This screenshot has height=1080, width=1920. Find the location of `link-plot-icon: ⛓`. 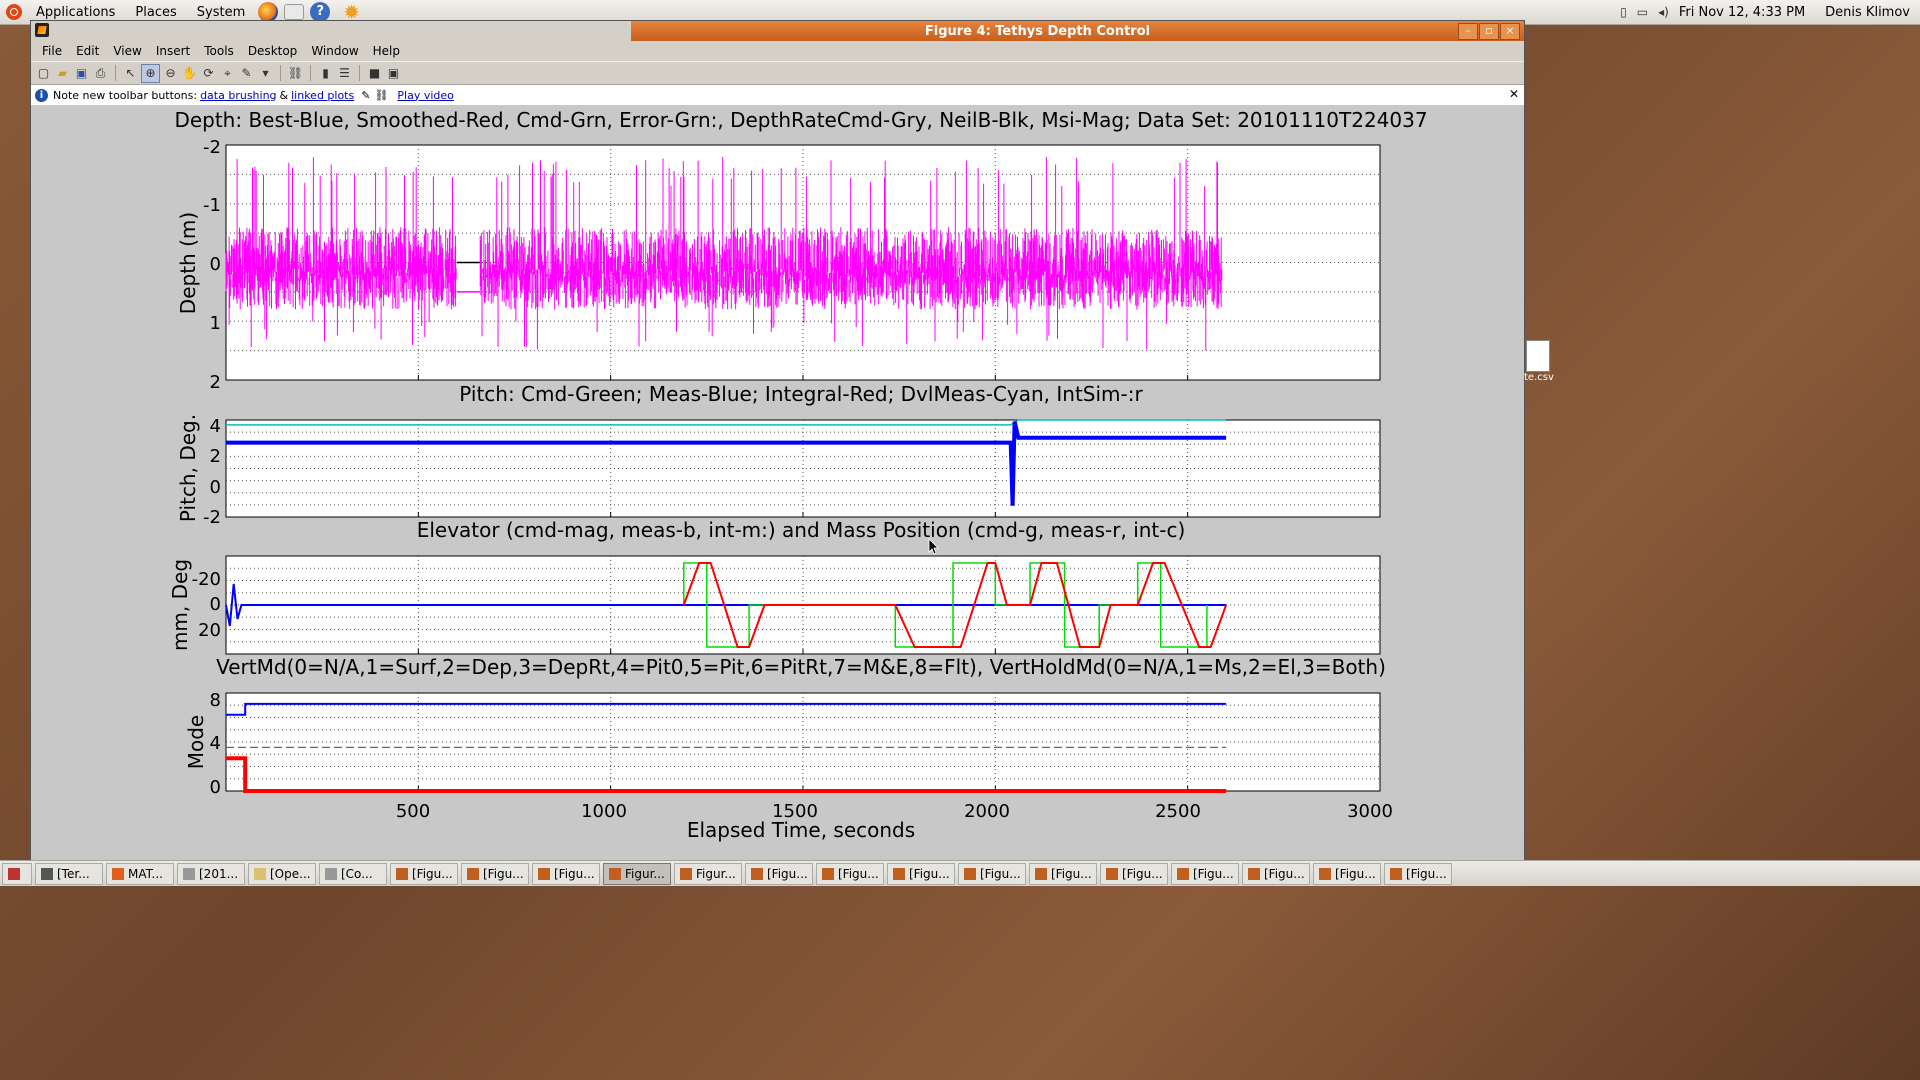

link-plot-icon: ⛓ is located at coordinates (295, 73).